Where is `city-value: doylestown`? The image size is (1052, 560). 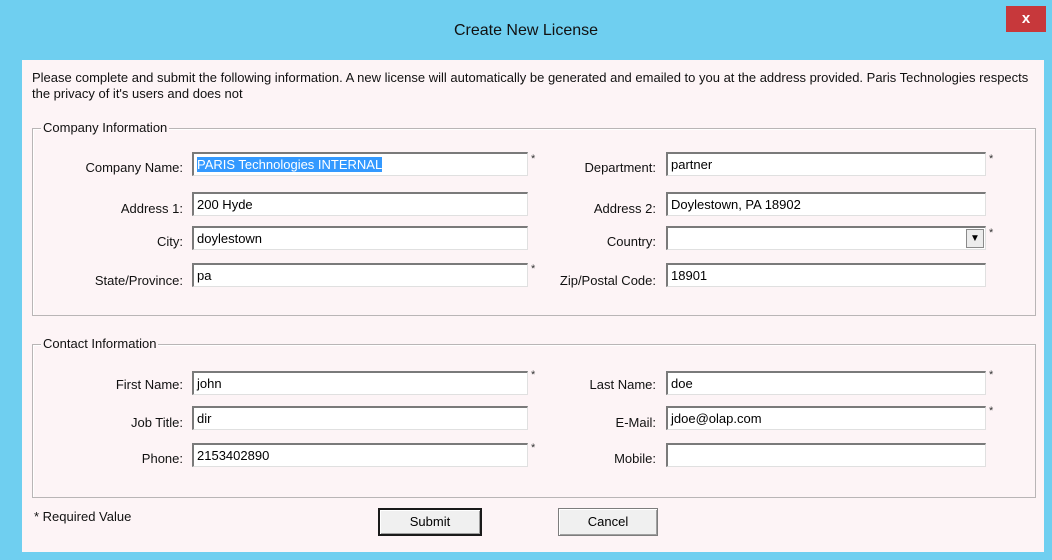 city-value: doylestown is located at coordinates (230, 238).